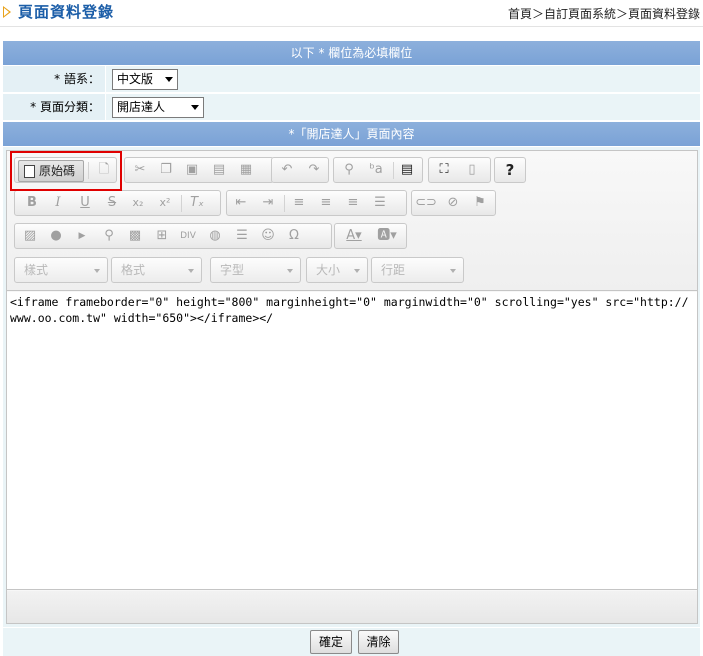 Image resolution: width=703 pixels, height=656 pixels. Describe the element at coordinates (241, 203) in the screenshot. I see `outdent-icon: ⇤` at that location.